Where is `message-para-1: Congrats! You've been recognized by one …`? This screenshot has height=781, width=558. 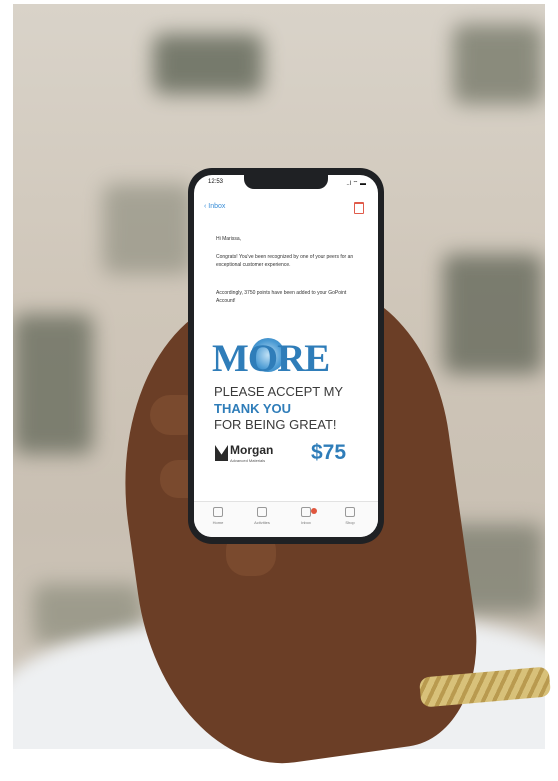
message-para-1: Congrats! You've been recognized by one … is located at coordinates (285, 261).